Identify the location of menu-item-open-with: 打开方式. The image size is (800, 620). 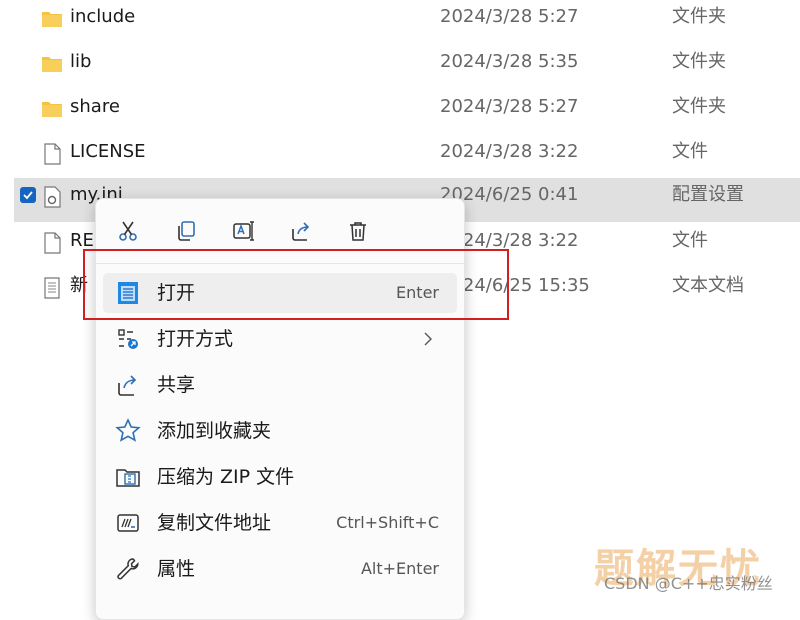
(280, 339).